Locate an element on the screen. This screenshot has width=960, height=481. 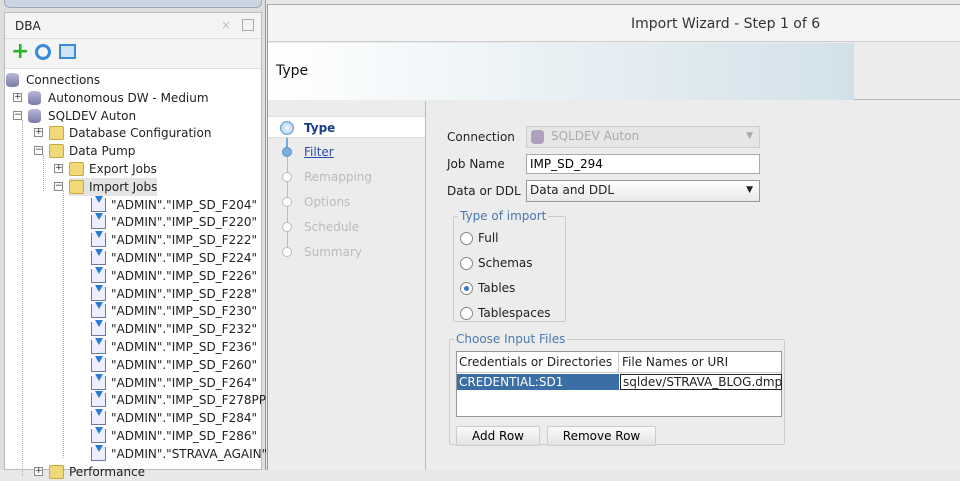
tree-import-job: "ADMIN"."IMP_SD_F204" is located at coordinates (174, 204).